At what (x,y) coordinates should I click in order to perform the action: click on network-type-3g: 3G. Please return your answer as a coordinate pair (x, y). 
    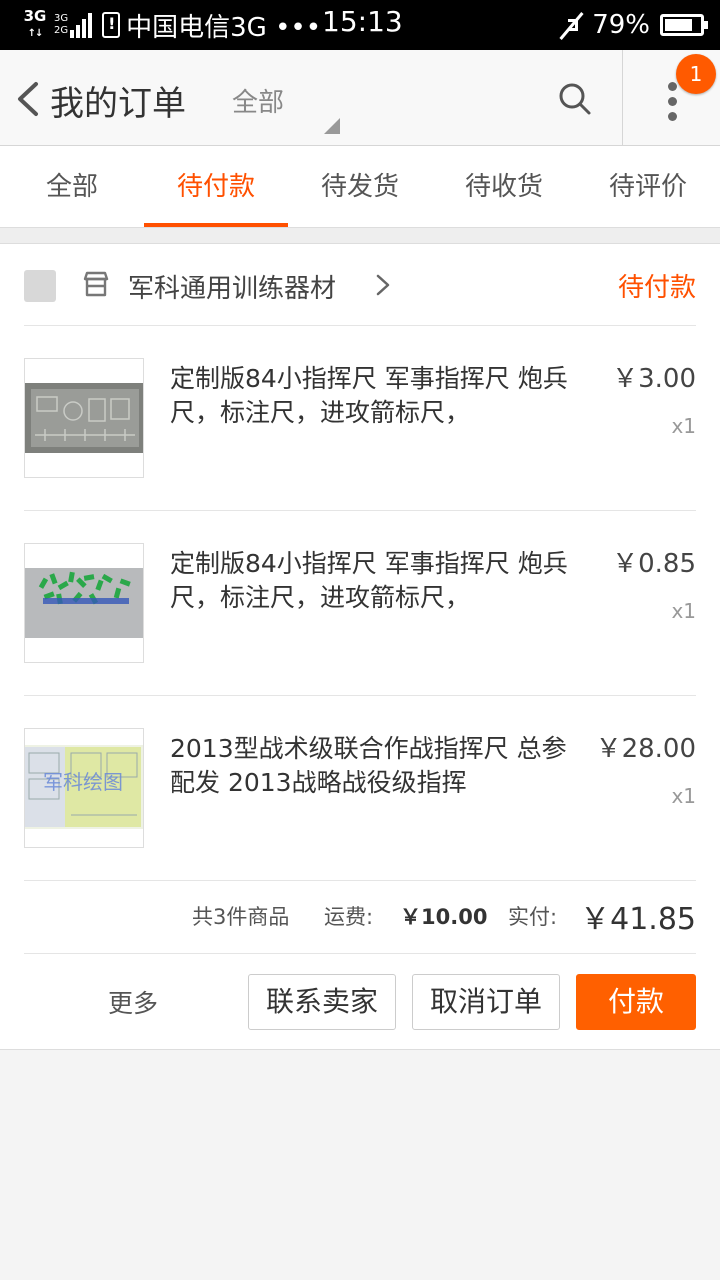
    Looking at the image, I should click on (61, 18).